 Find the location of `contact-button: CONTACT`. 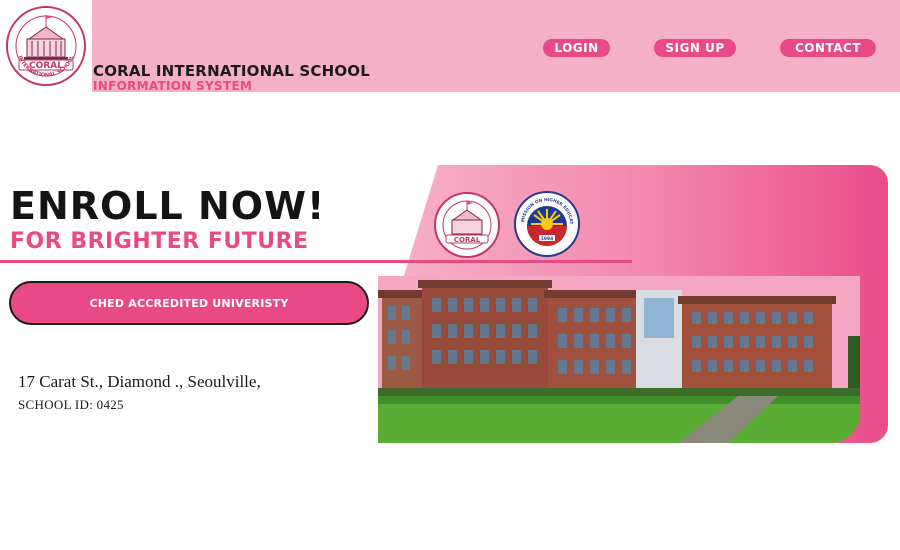

contact-button: CONTACT is located at coordinates (828, 48).